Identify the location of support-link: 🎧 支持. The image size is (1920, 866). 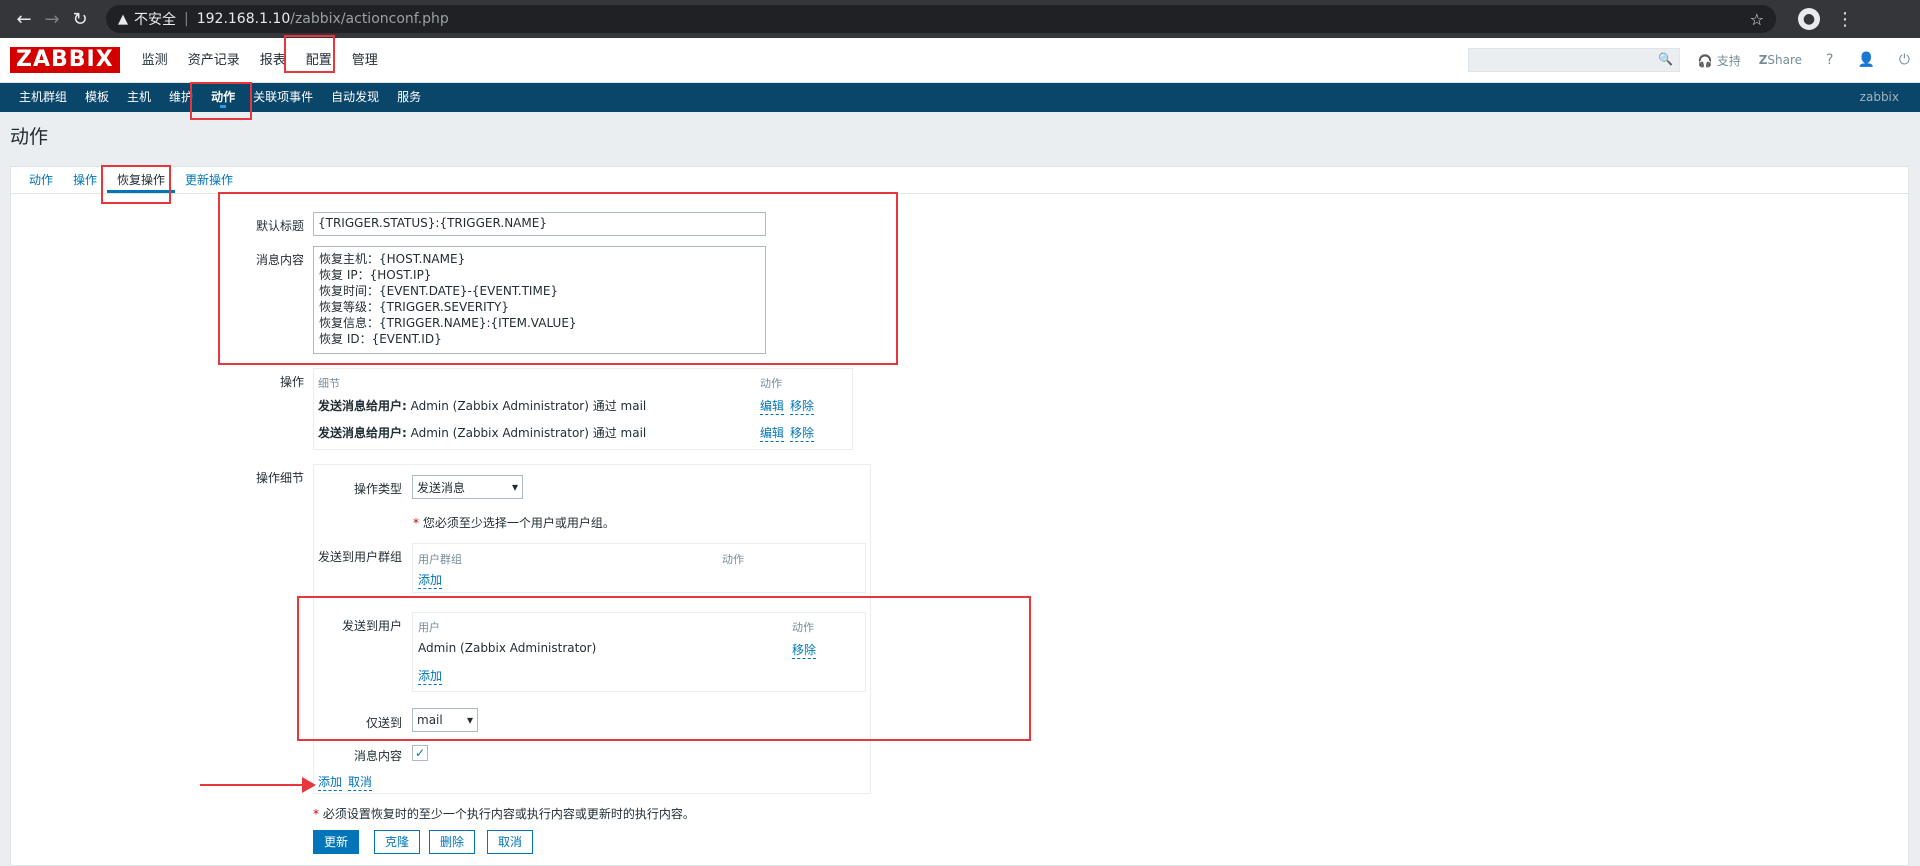
(1719, 60).